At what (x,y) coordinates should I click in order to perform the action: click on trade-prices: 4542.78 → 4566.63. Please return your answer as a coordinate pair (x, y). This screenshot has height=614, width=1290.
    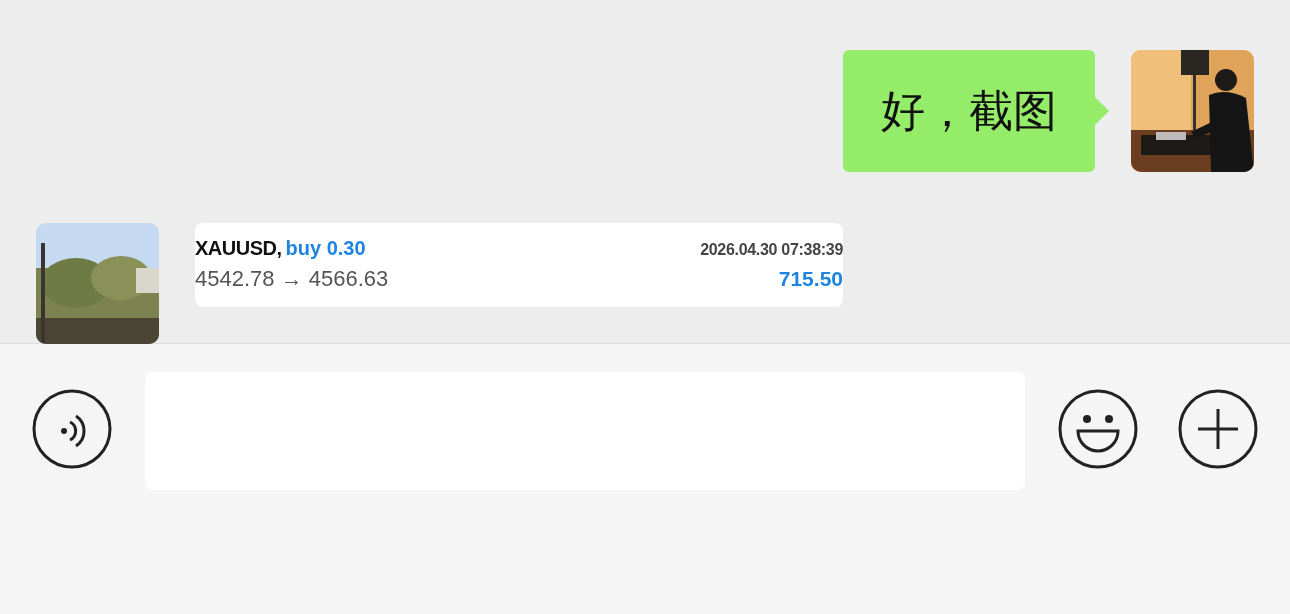
    Looking at the image, I should click on (292, 279).